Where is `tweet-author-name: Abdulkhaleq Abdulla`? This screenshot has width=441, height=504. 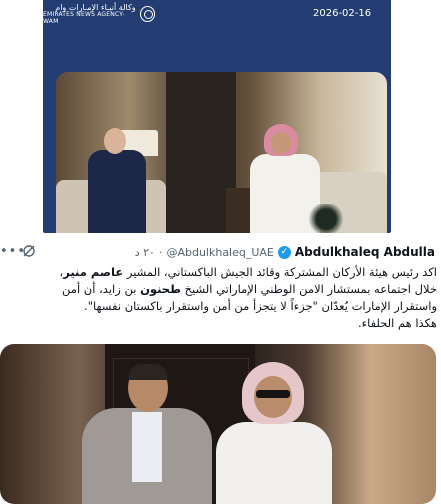 tweet-author-name: Abdulkhaleq Abdulla is located at coordinates (365, 252).